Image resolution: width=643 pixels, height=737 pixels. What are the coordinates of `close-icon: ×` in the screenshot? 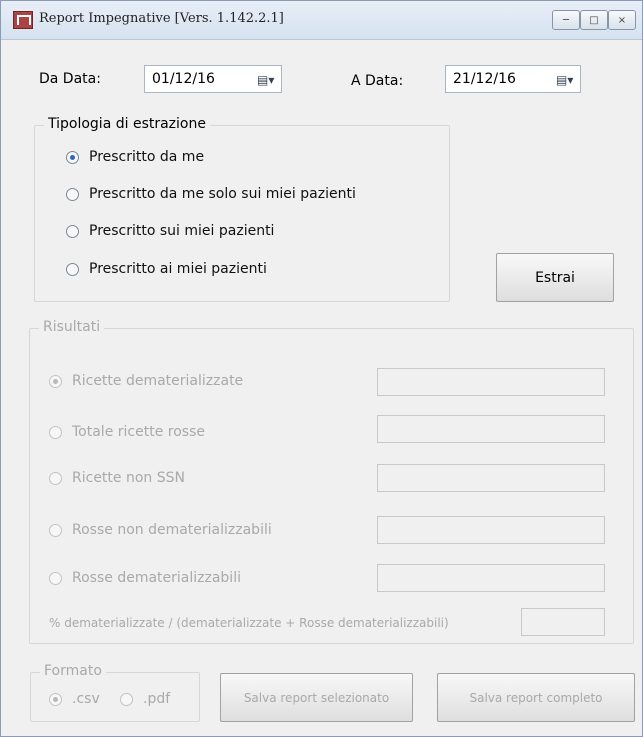 It's located at (622, 20).